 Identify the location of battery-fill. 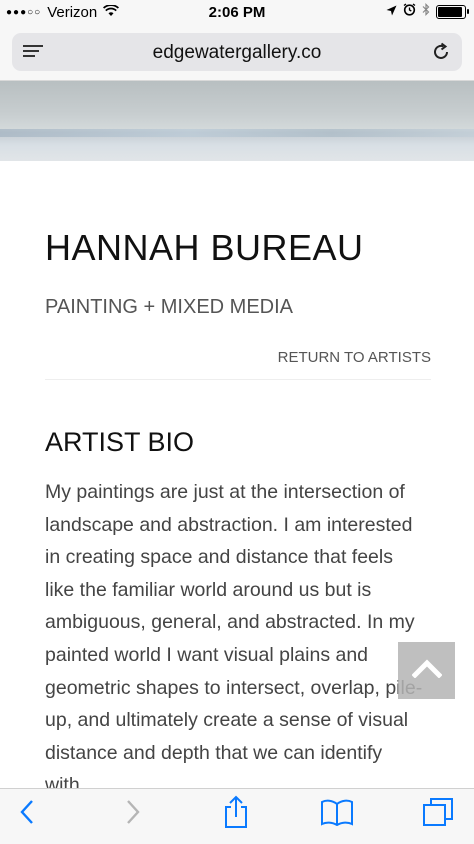
(450, 11).